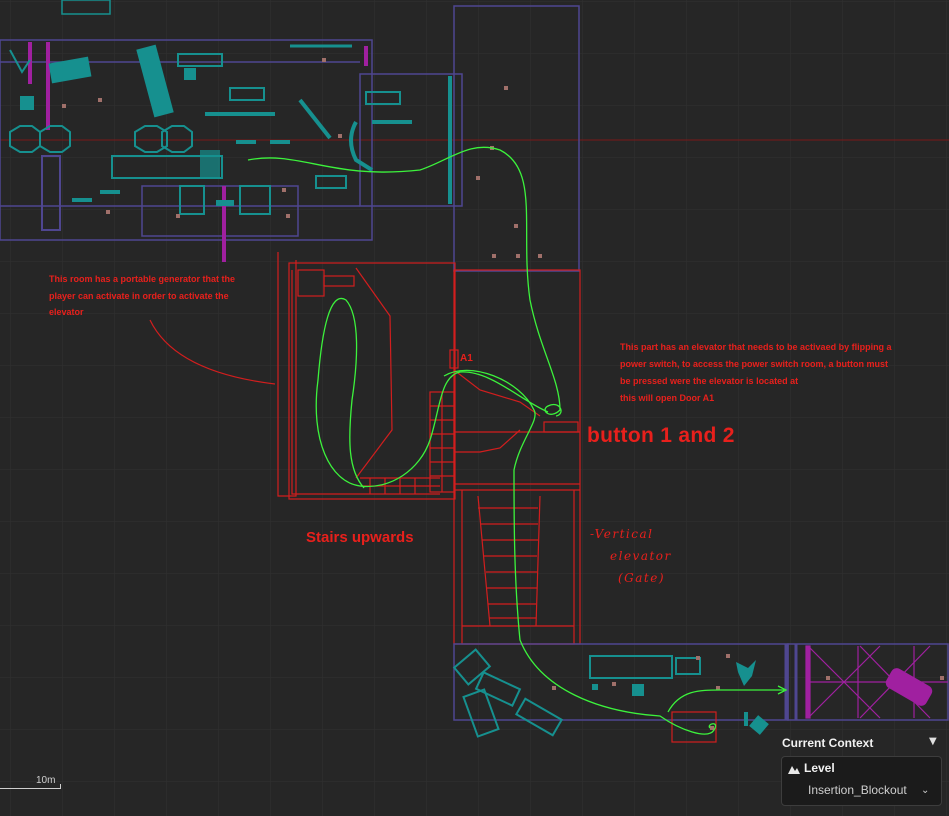  Describe the element at coordinates (46, 780) in the screenshot. I see `scale-label: 10m` at that location.